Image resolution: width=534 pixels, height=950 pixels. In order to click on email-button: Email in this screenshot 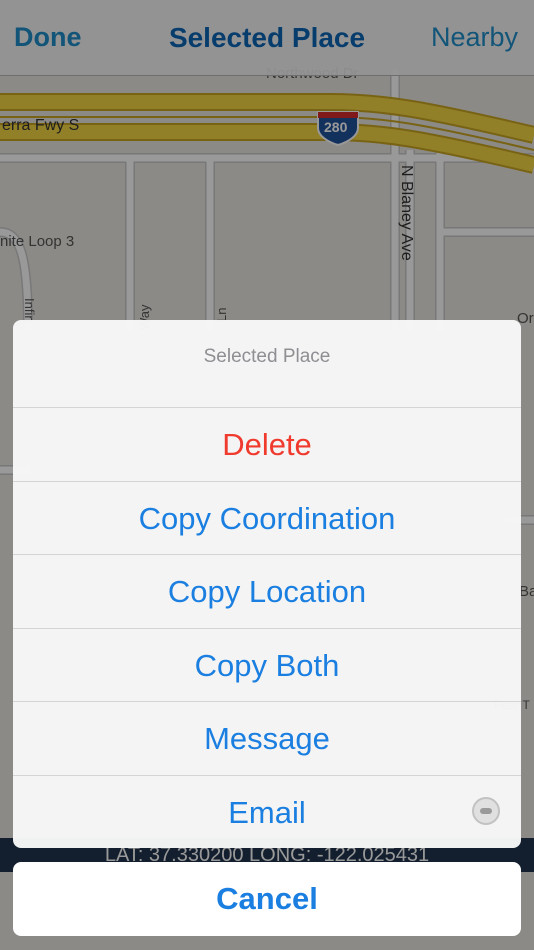, I will do `click(267, 812)`.